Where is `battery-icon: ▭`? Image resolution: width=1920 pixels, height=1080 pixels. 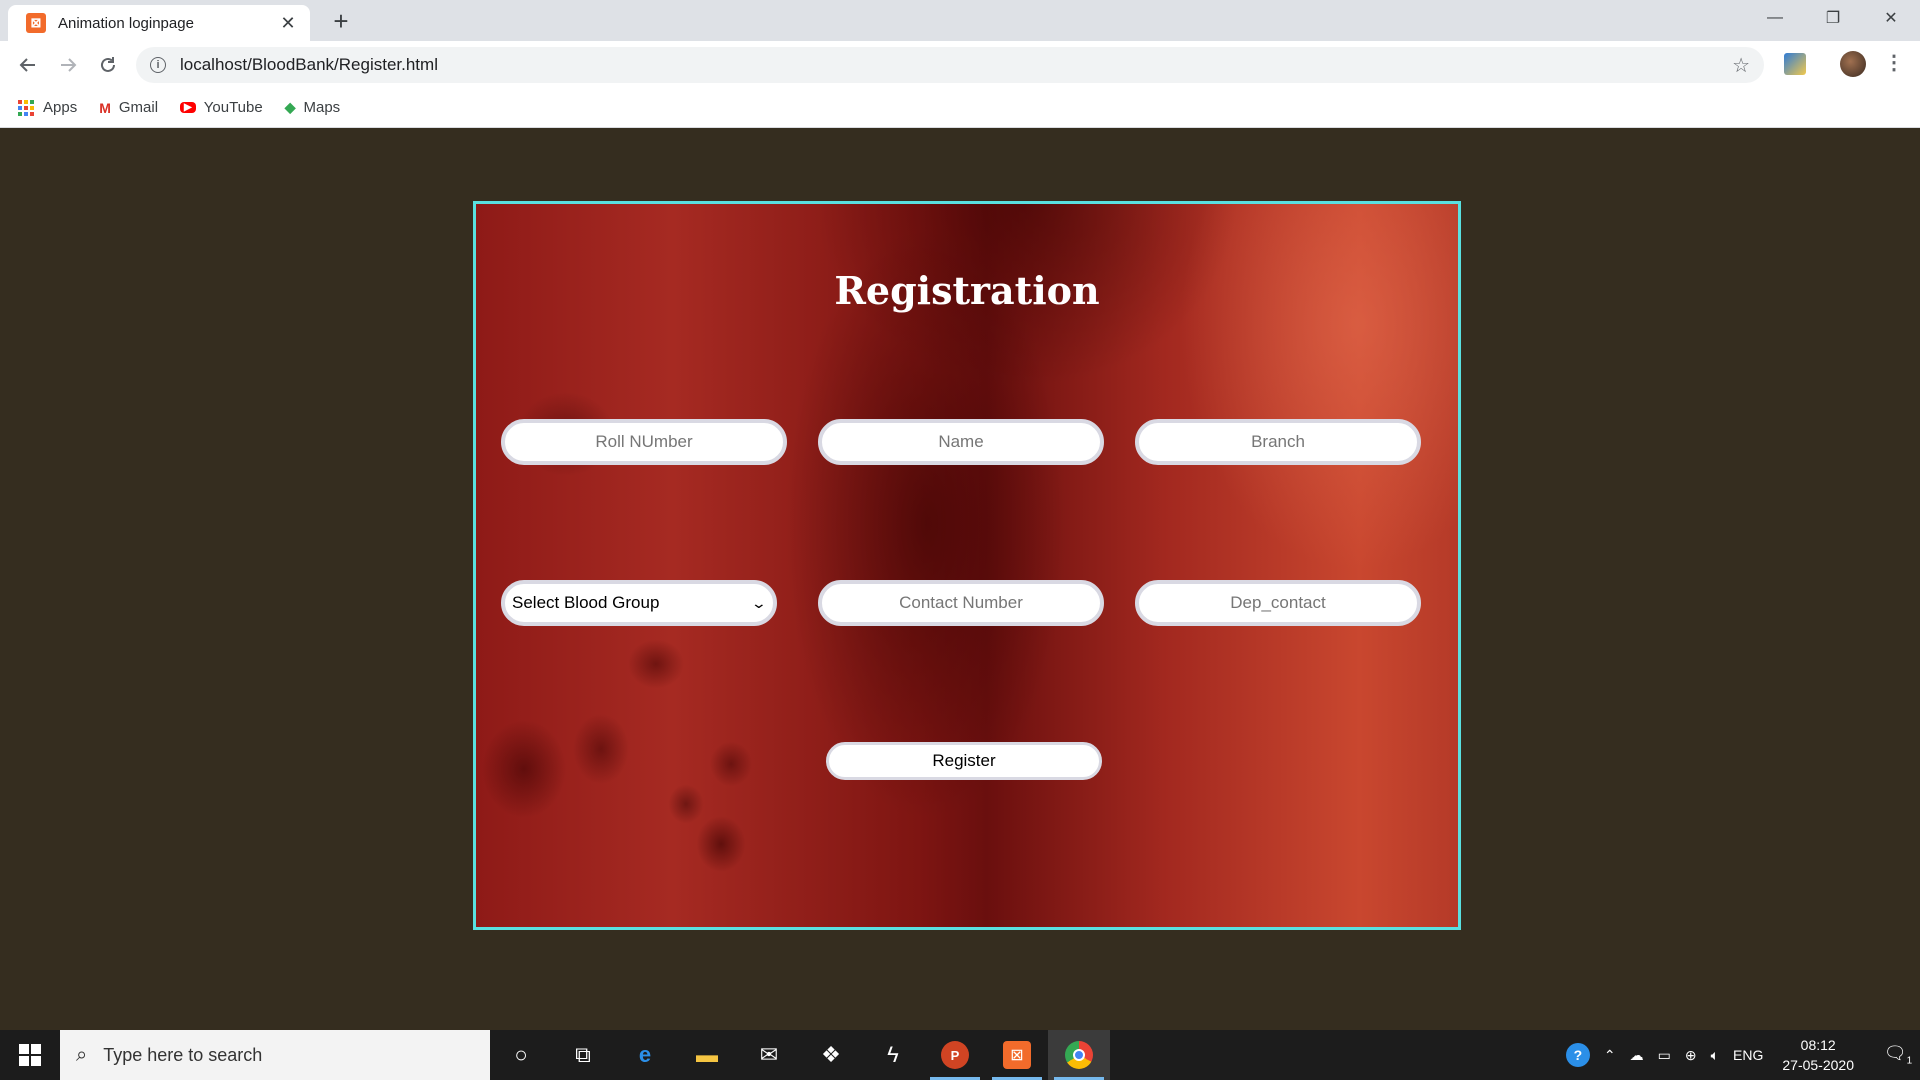 battery-icon: ▭ is located at coordinates (1664, 1055).